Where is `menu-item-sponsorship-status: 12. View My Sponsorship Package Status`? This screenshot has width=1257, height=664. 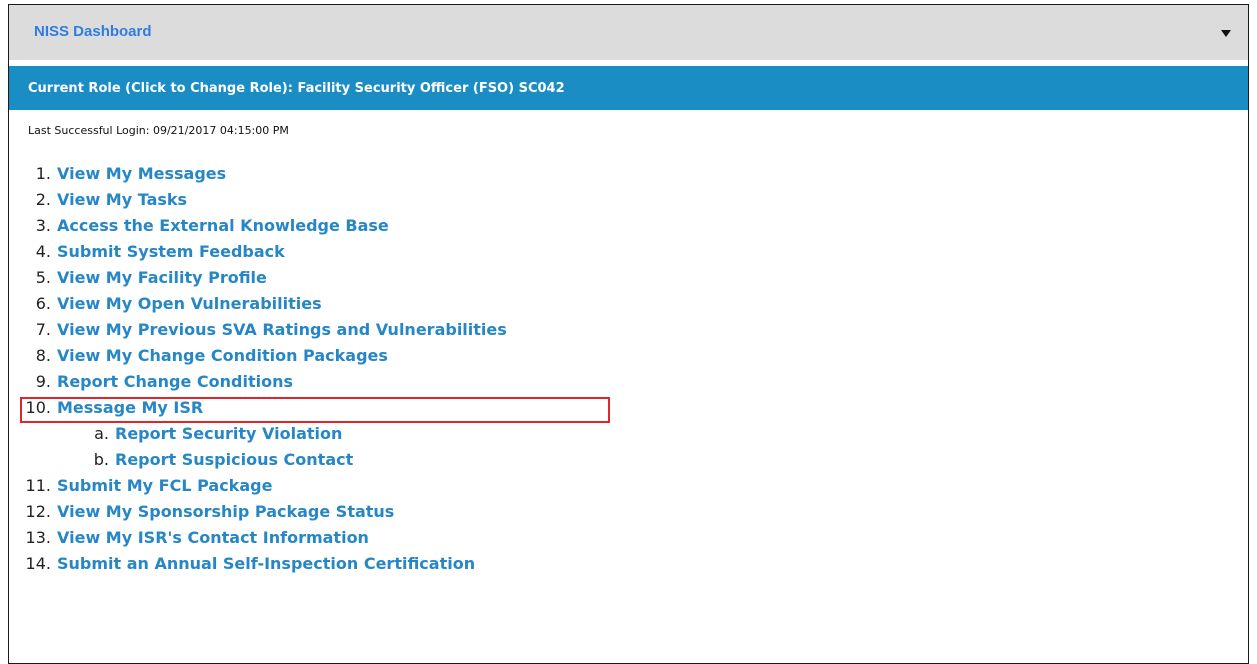 menu-item-sponsorship-status: 12. View My Sponsorship Package Status is located at coordinates (628, 512).